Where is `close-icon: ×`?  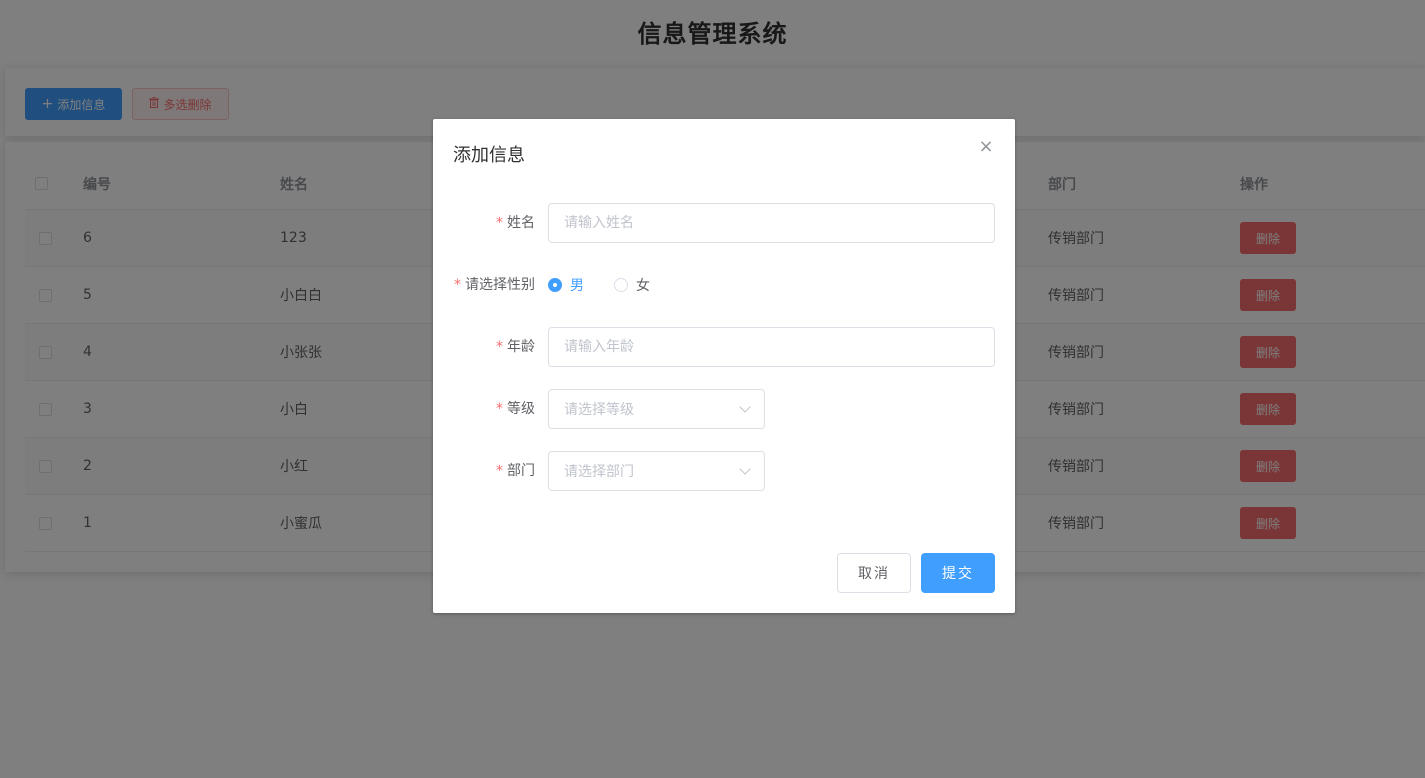 close-icon: × is located at coordinates (986, 147).